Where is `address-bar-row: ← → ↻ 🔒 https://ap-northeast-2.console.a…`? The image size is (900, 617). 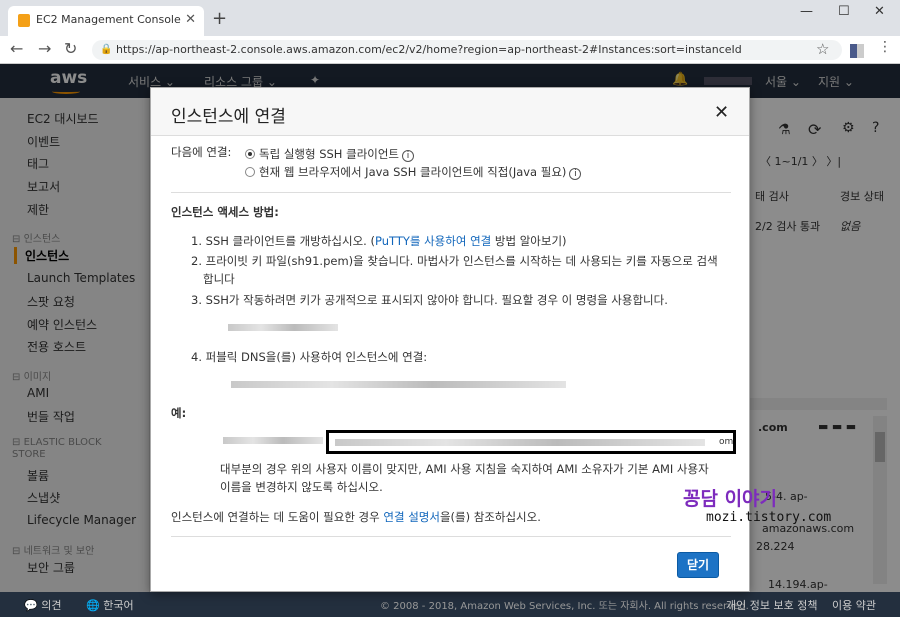
address-bar-row: ← → ↻ 🔒 https://ap-northeast-2.console.a… is located at coordinates (450, 50).